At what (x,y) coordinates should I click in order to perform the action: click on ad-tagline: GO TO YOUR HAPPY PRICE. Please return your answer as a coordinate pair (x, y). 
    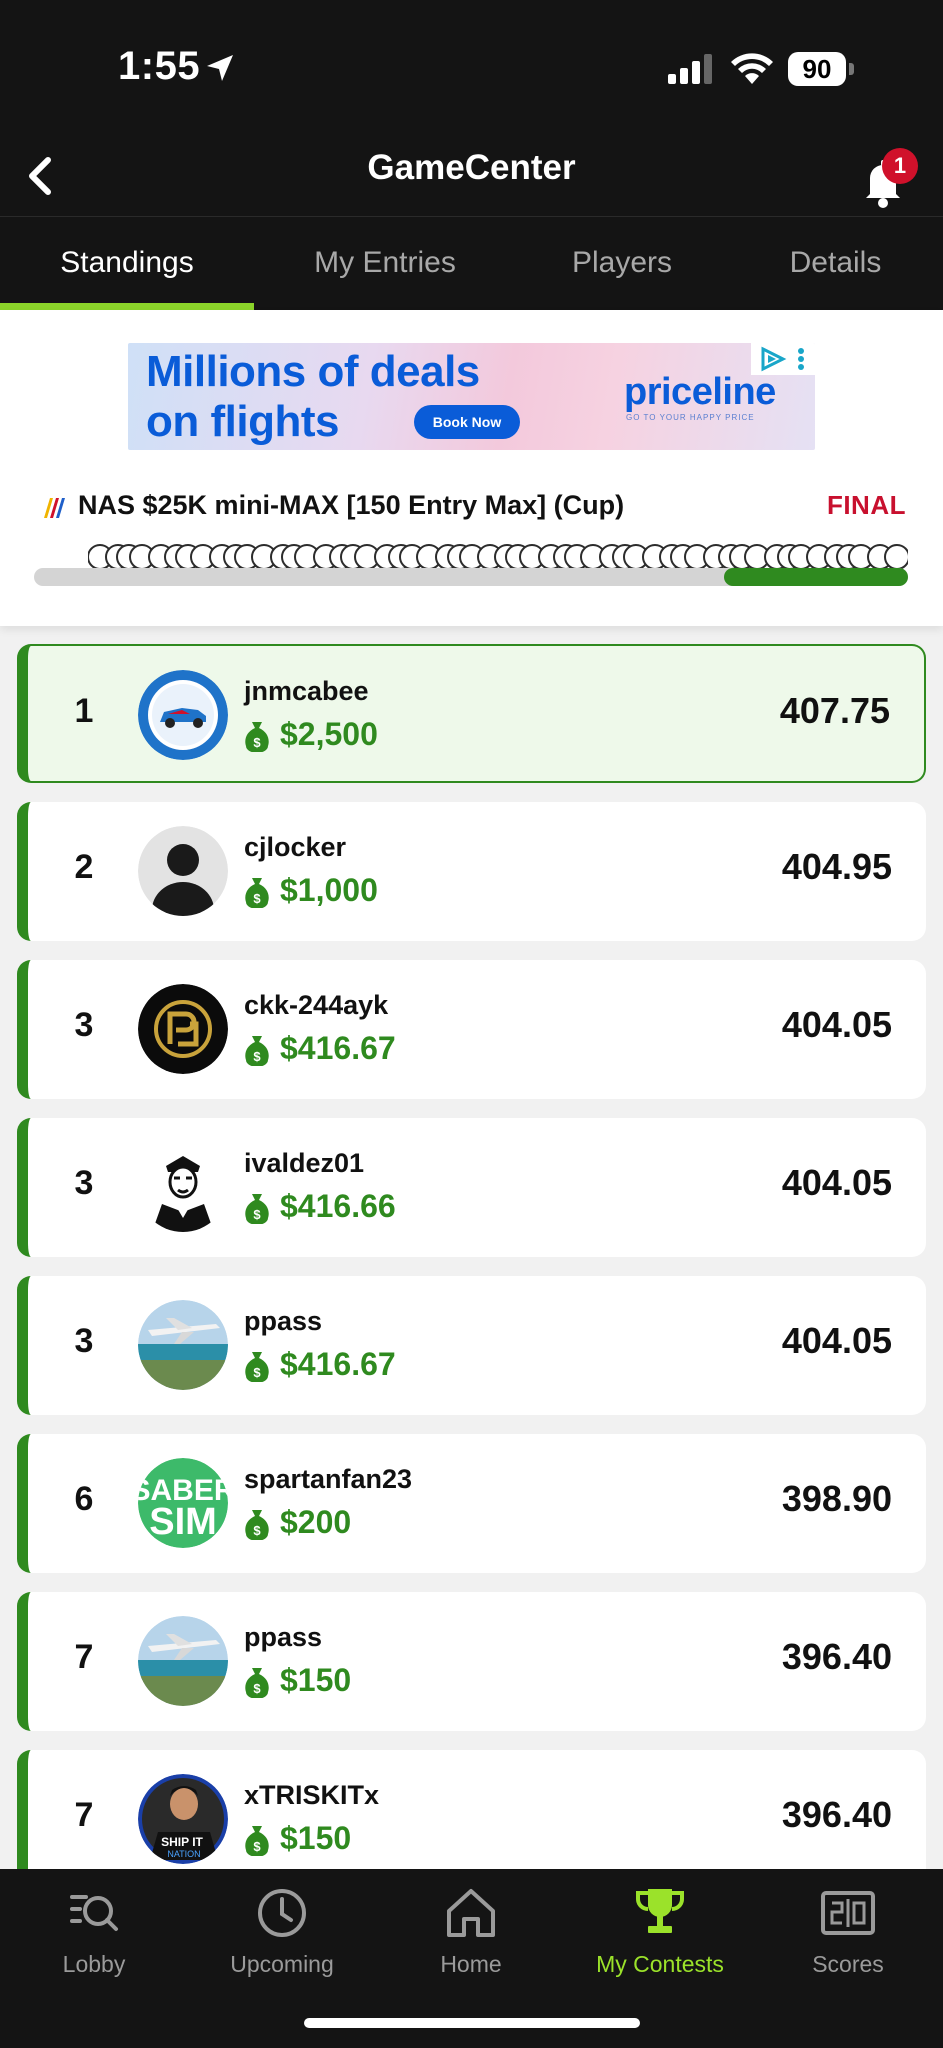
    Looking at the image, I should click on (690, 417).